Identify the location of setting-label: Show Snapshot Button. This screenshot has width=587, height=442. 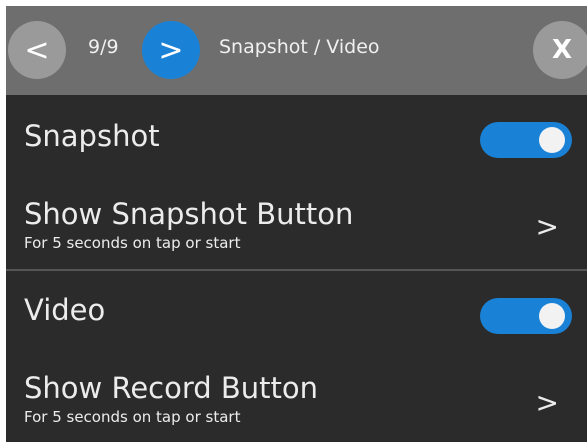
(189, 214).